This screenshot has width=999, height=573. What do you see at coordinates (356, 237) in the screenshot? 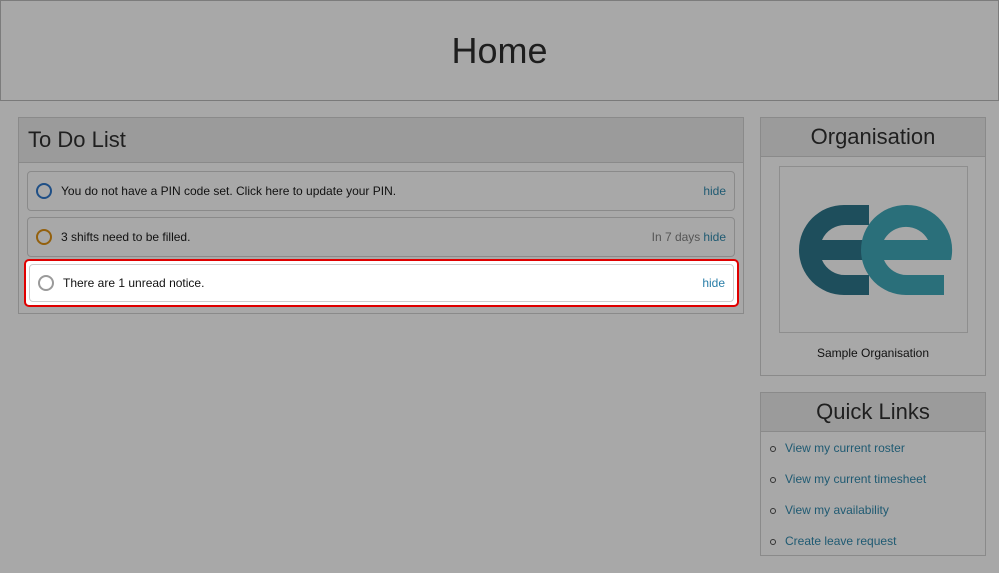
I see `todo-item-text: 3 shifts need to be filled.` at bounding box center [356, 237].